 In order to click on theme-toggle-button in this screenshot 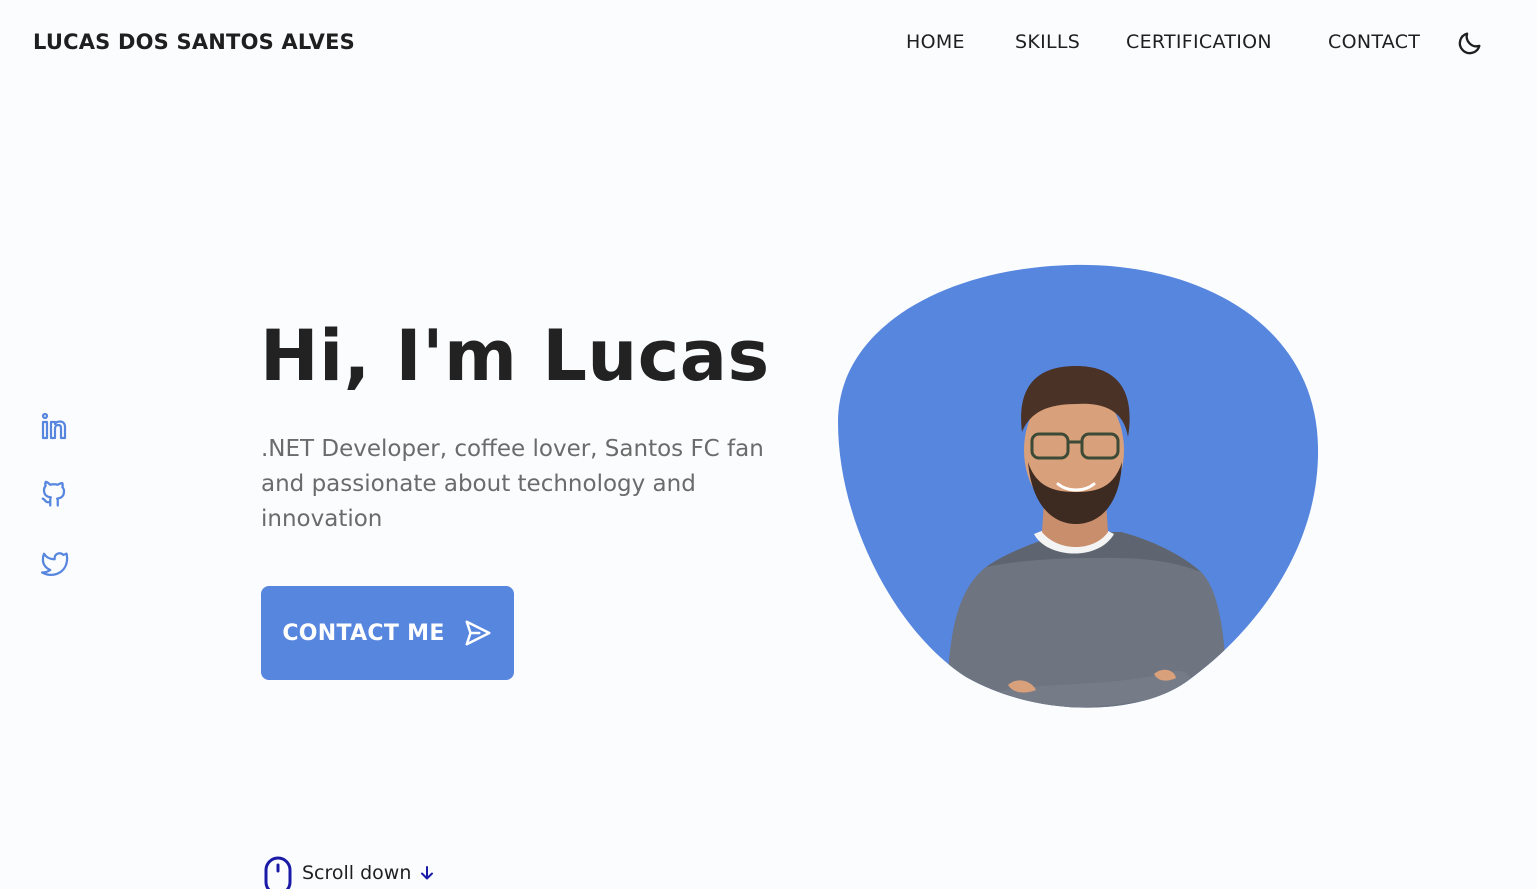, I will do `click(1470, 43)`.